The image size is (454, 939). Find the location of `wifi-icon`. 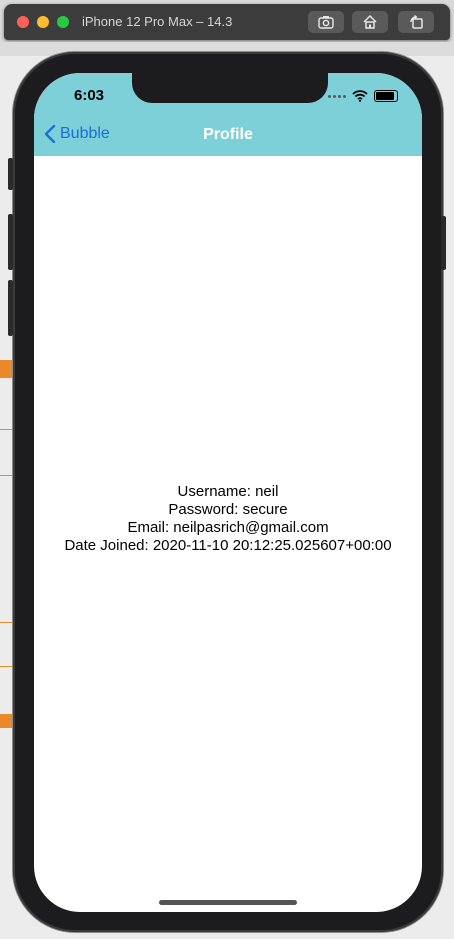

wifi-icon is located at coordinates (360, 96).